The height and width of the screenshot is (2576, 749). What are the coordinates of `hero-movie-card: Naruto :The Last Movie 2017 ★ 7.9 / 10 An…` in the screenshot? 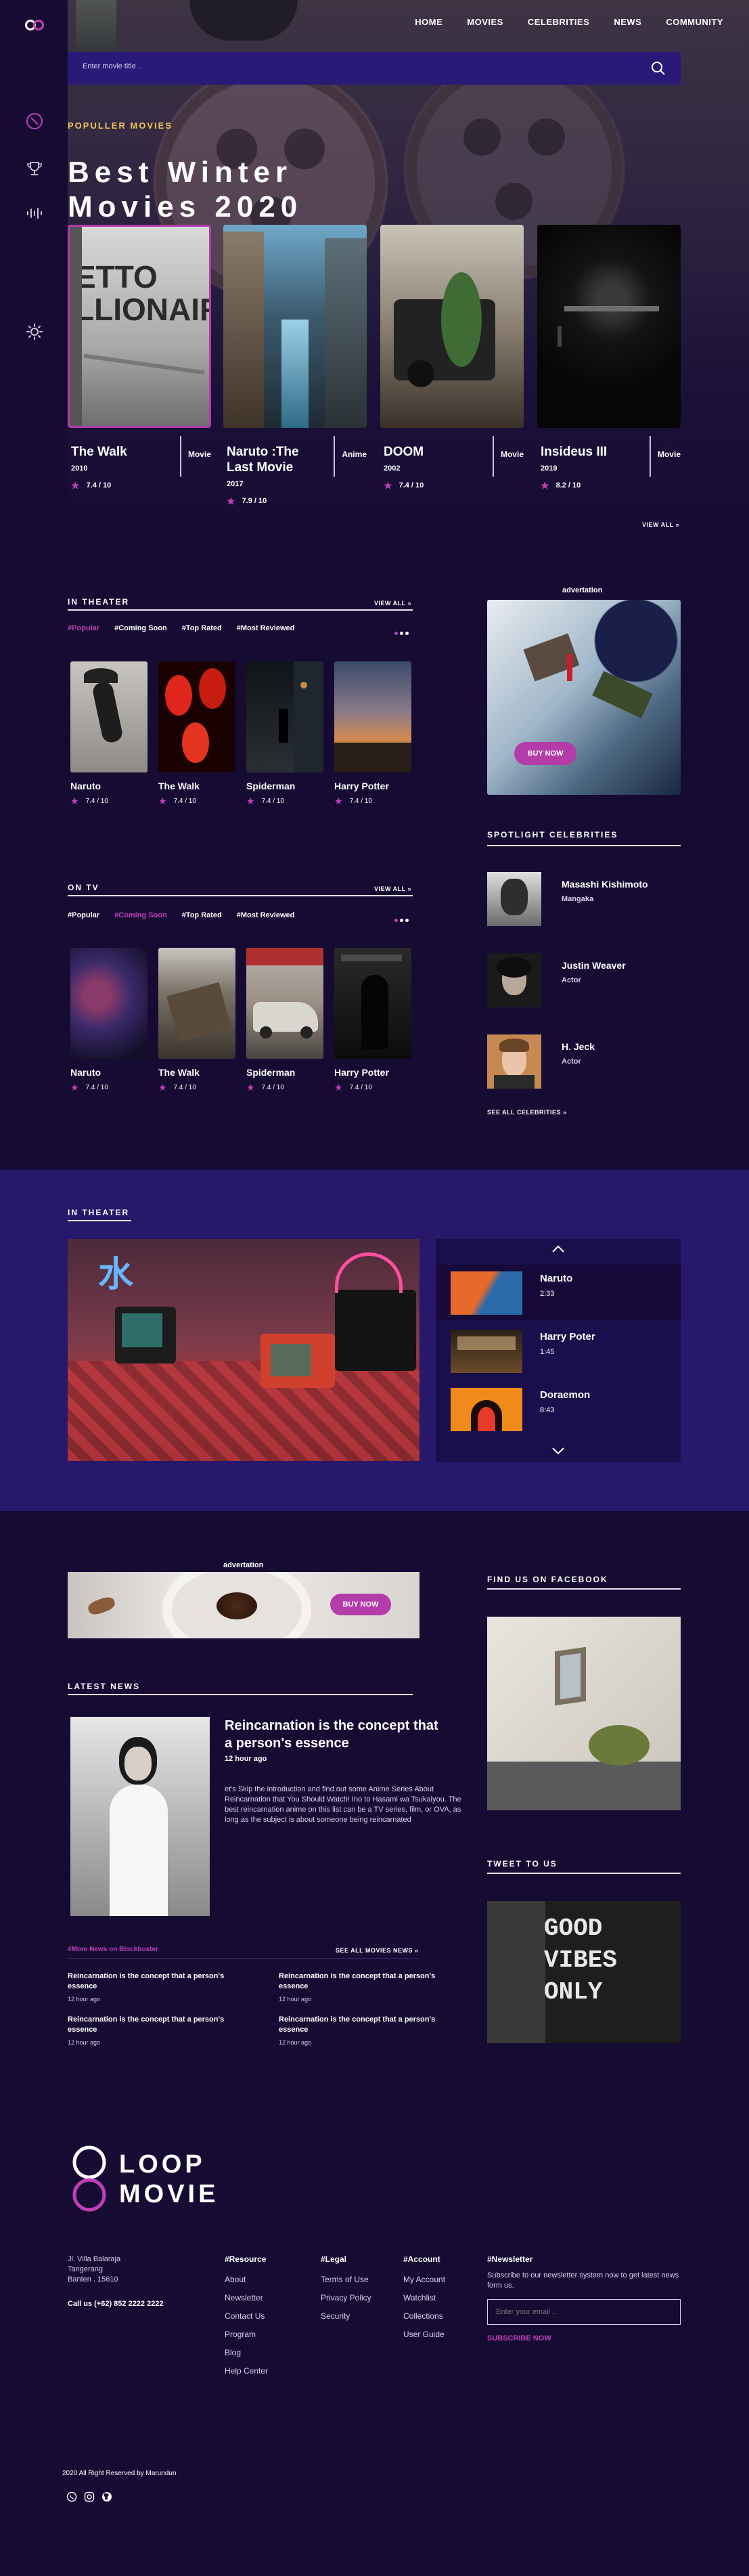 It's located at (295, 365).